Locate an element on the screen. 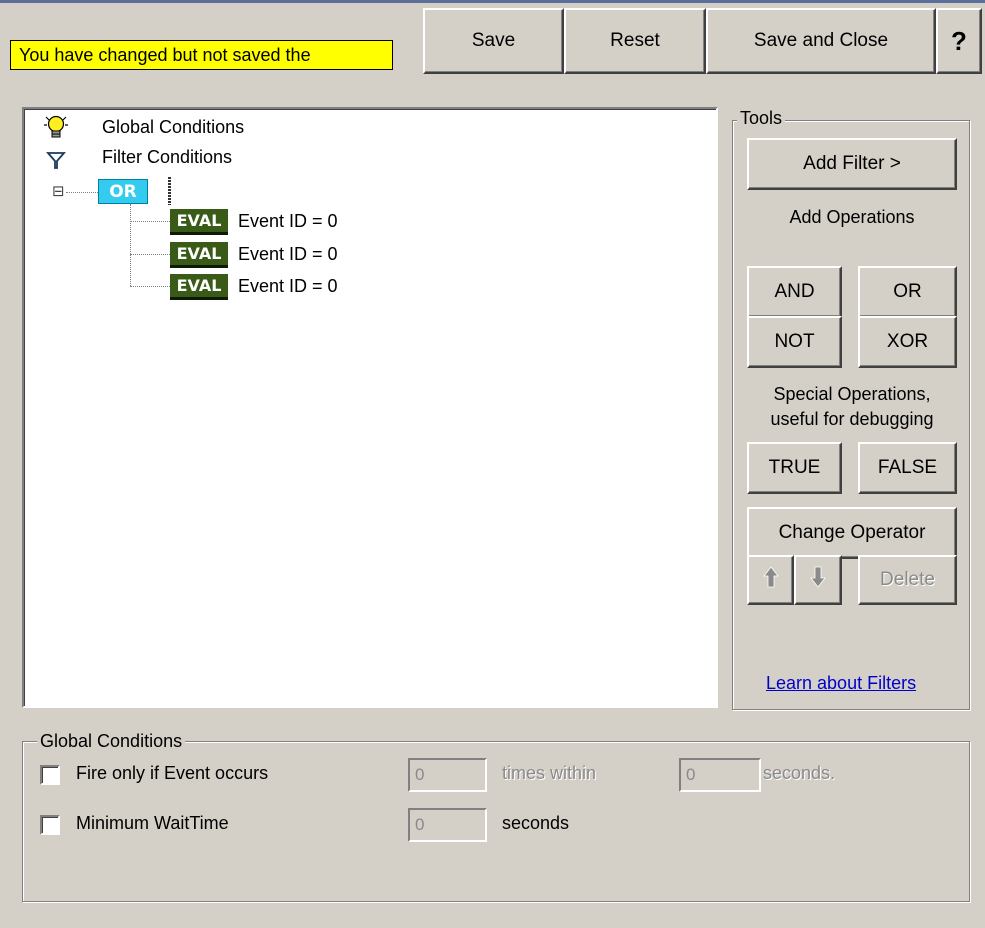  global-conditions-title: Global Conditions is located at coordinates (111, 741).